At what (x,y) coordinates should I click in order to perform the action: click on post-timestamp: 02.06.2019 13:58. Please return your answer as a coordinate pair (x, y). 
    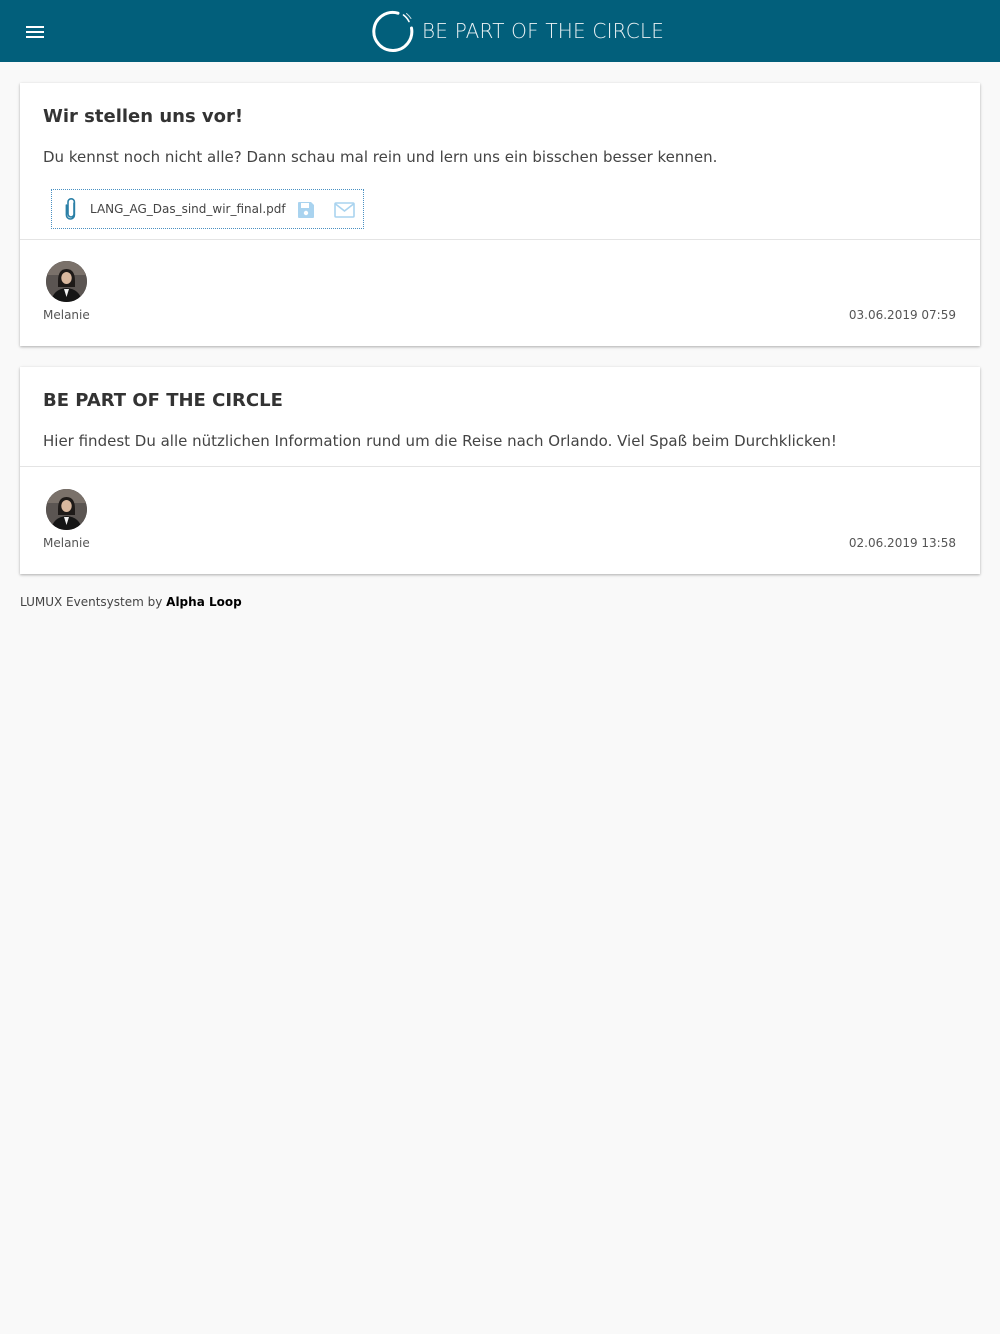
    Looking at the image, I should click on (902, 543).